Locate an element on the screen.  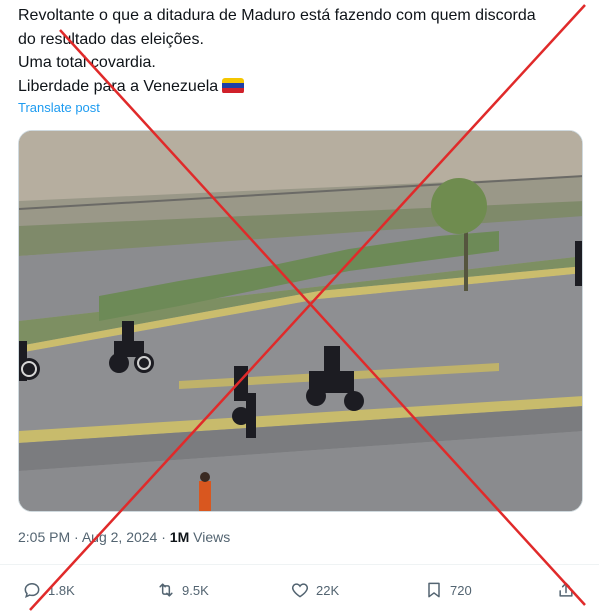
share-button is located at coordinates (569, 590).